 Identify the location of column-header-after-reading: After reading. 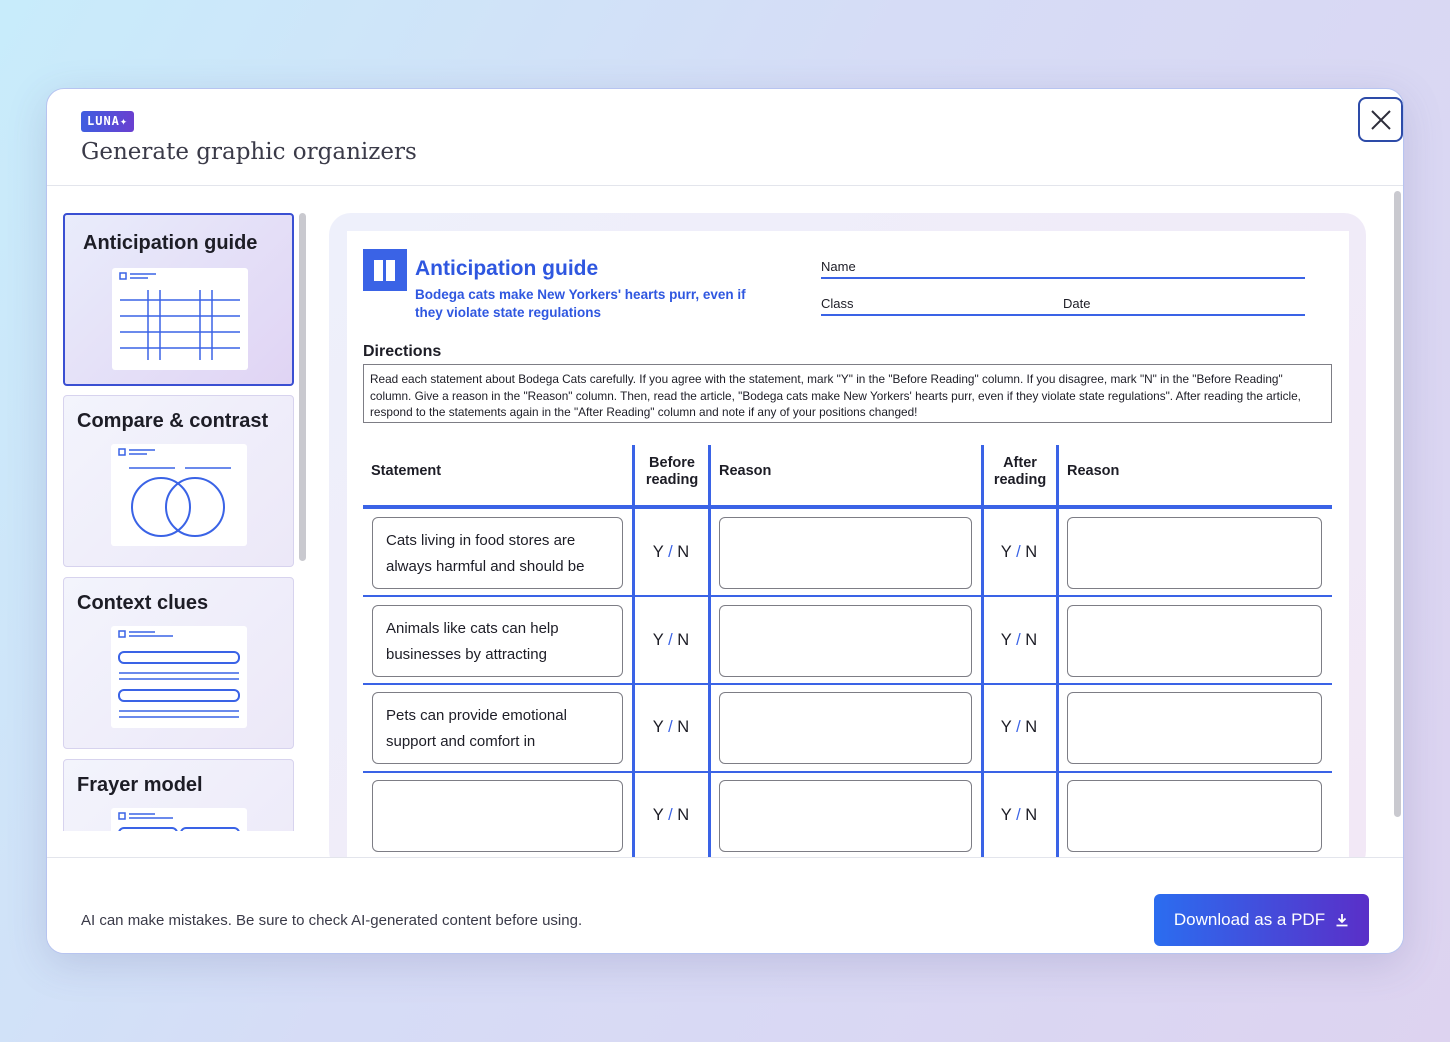
(1020, 471).